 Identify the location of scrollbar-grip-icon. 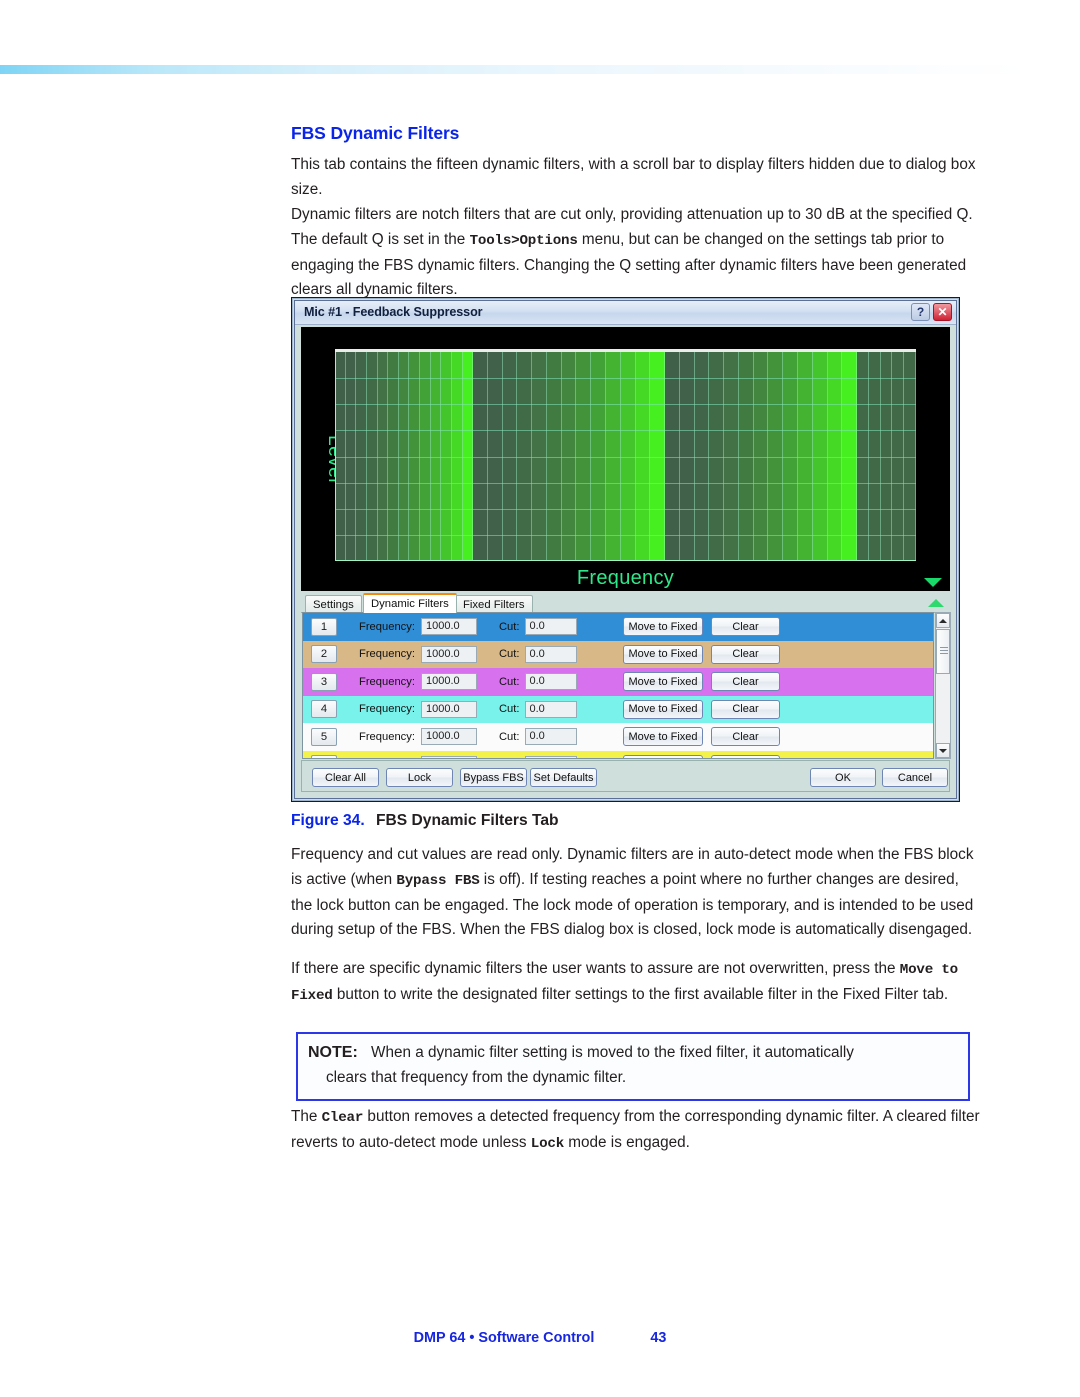
(944, 650).